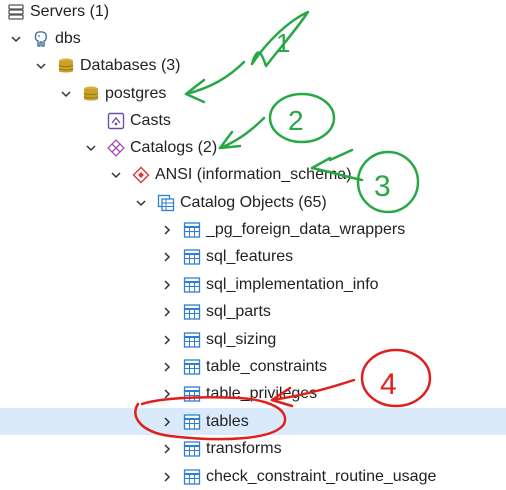 The width and height of the screenshot is (506, 490). I want to click on tree-node-dbs: dbs, so click(253, 38).